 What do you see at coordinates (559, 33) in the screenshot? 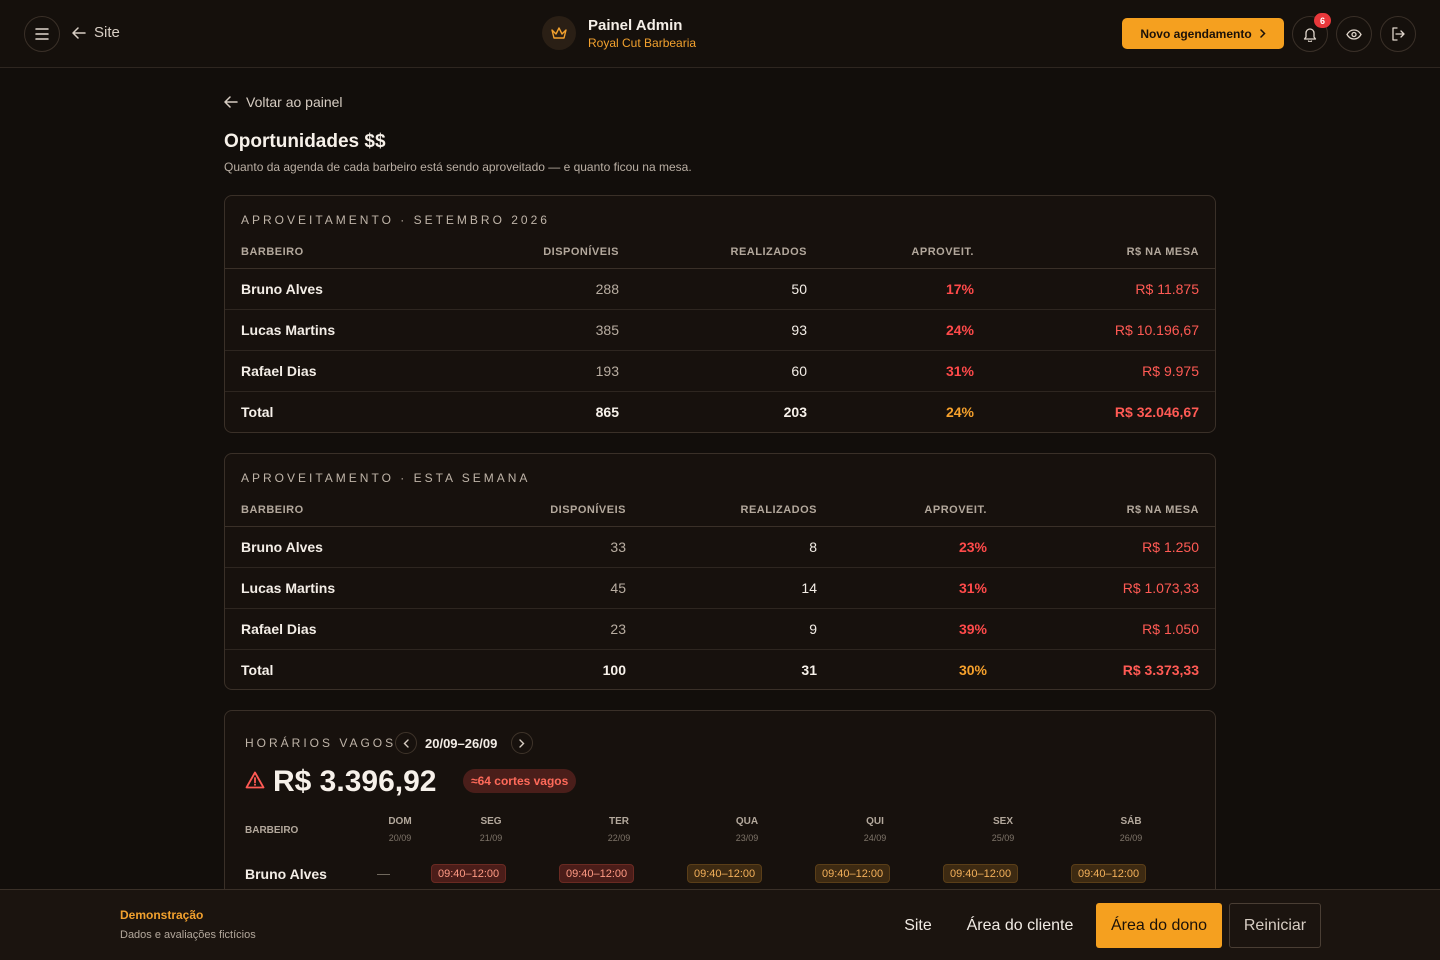
I see `brand-logo` at bounding box center [559, 33].